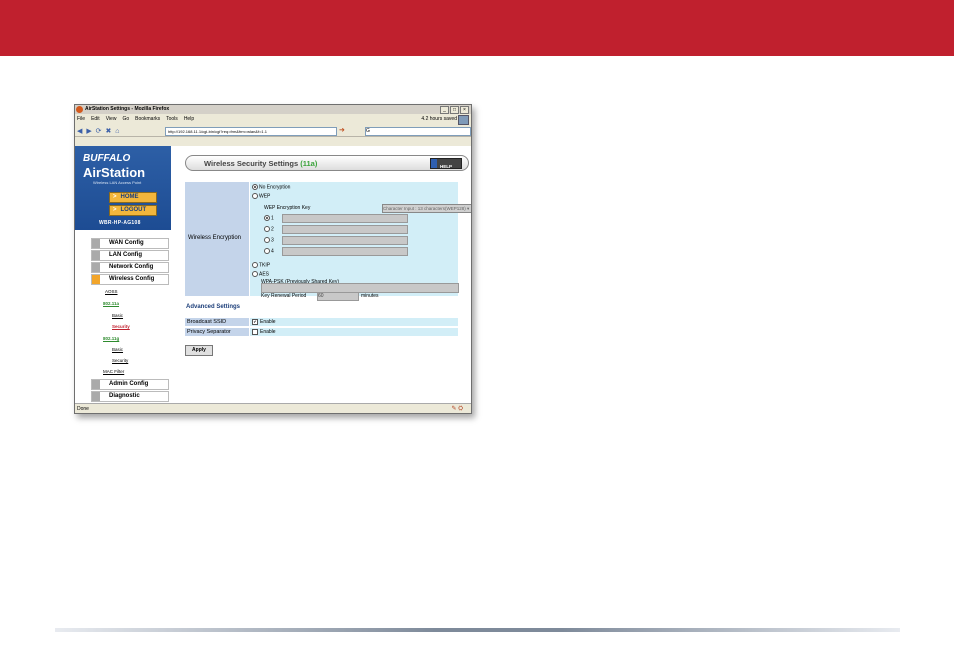 This screenshot has height=660, width=954. Describe the element at coordinates (147, 119) in the screenshot. I see `menu-bookmarks: Bookmarks` at that location.